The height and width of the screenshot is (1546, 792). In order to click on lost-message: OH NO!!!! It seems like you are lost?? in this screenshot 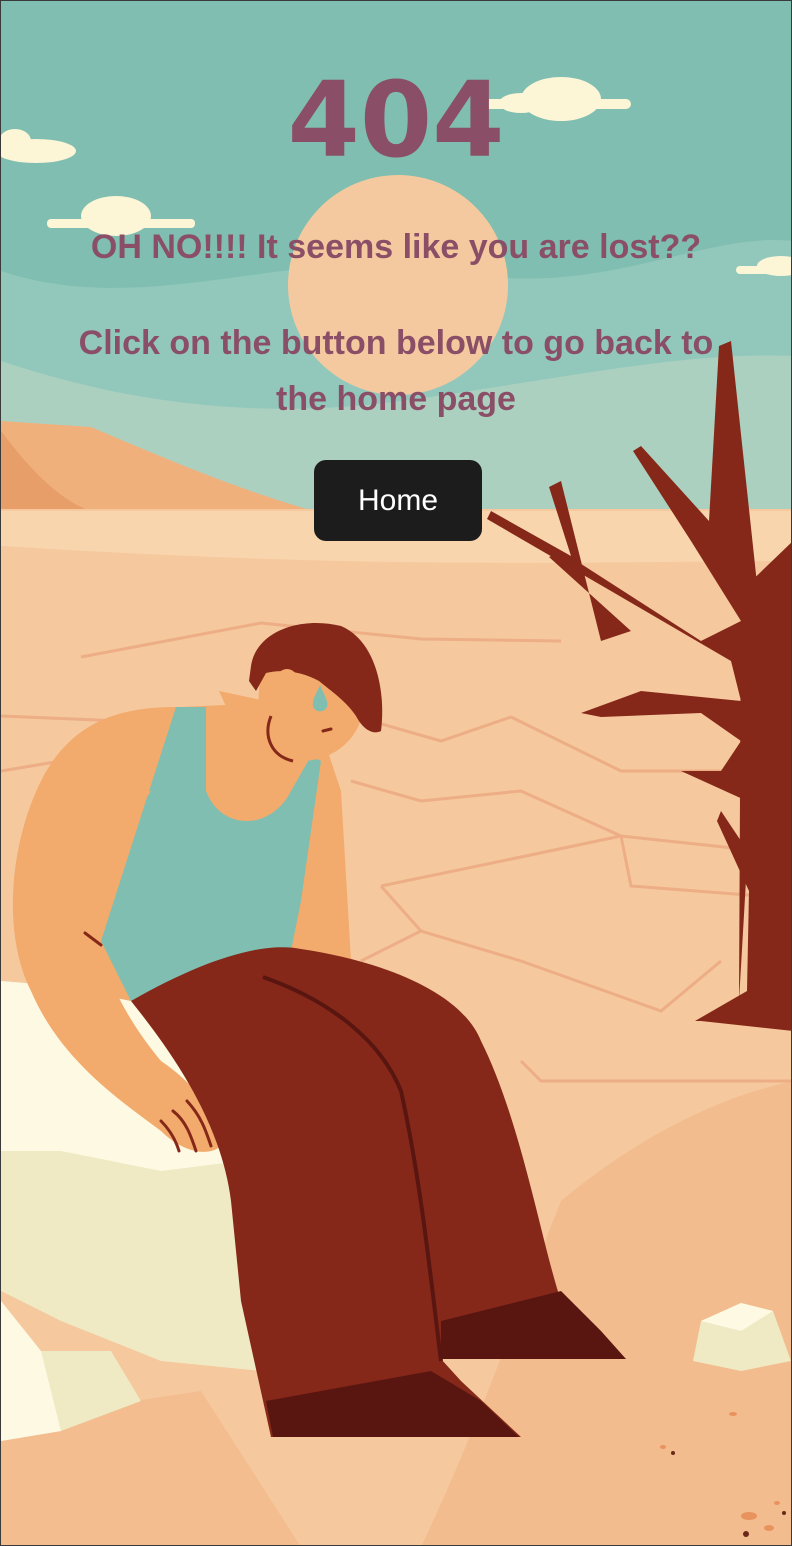, I will do `click(396, 247)`.